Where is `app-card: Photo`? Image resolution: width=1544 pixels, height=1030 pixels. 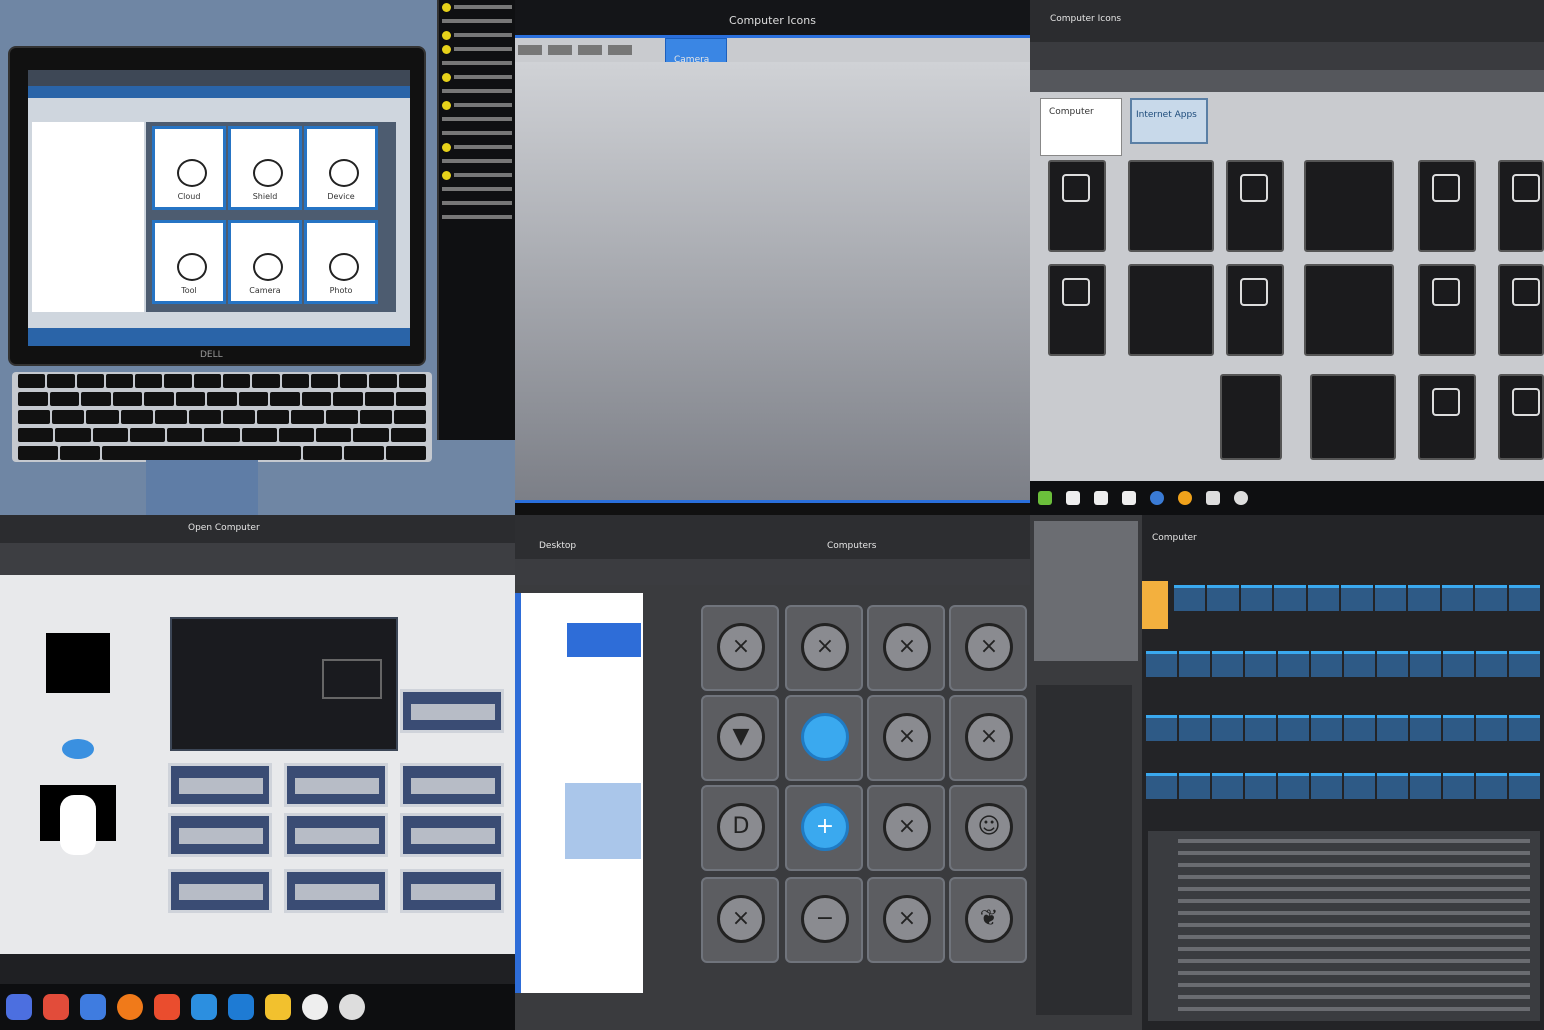
app-card: Photo is located at coordinates (341, 262).